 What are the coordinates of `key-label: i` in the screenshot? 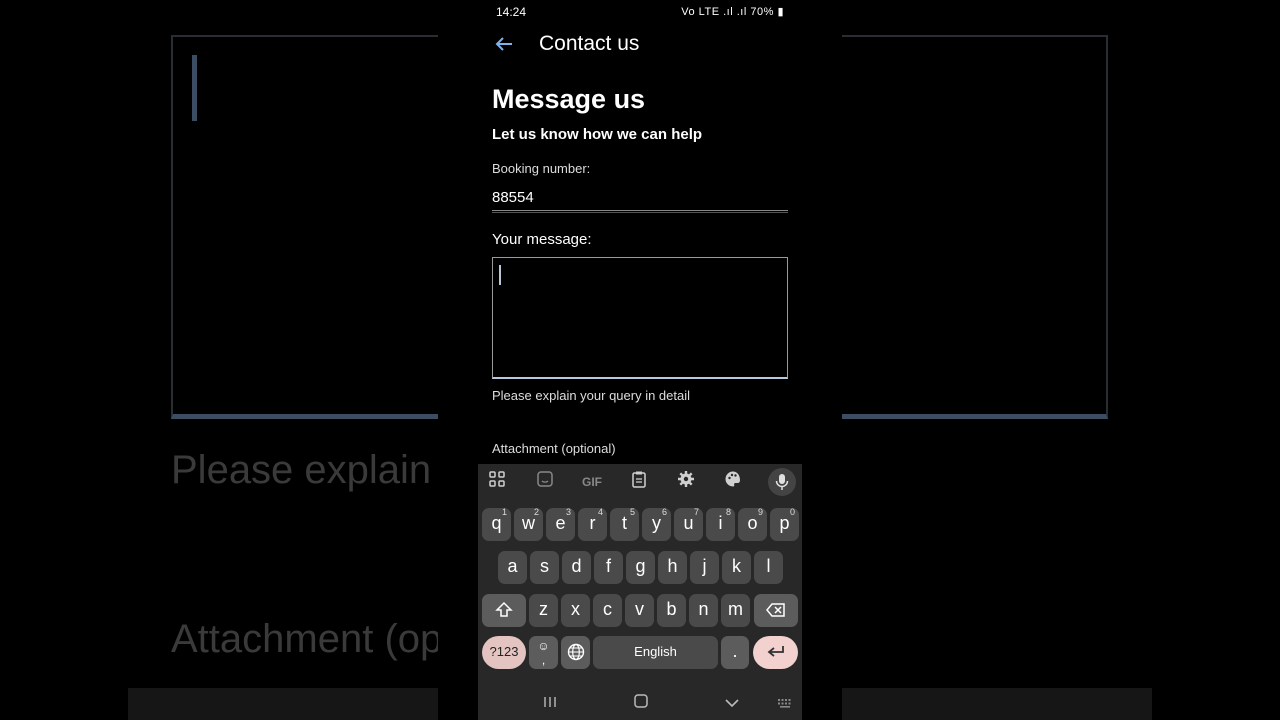 It's located at (720, 523).